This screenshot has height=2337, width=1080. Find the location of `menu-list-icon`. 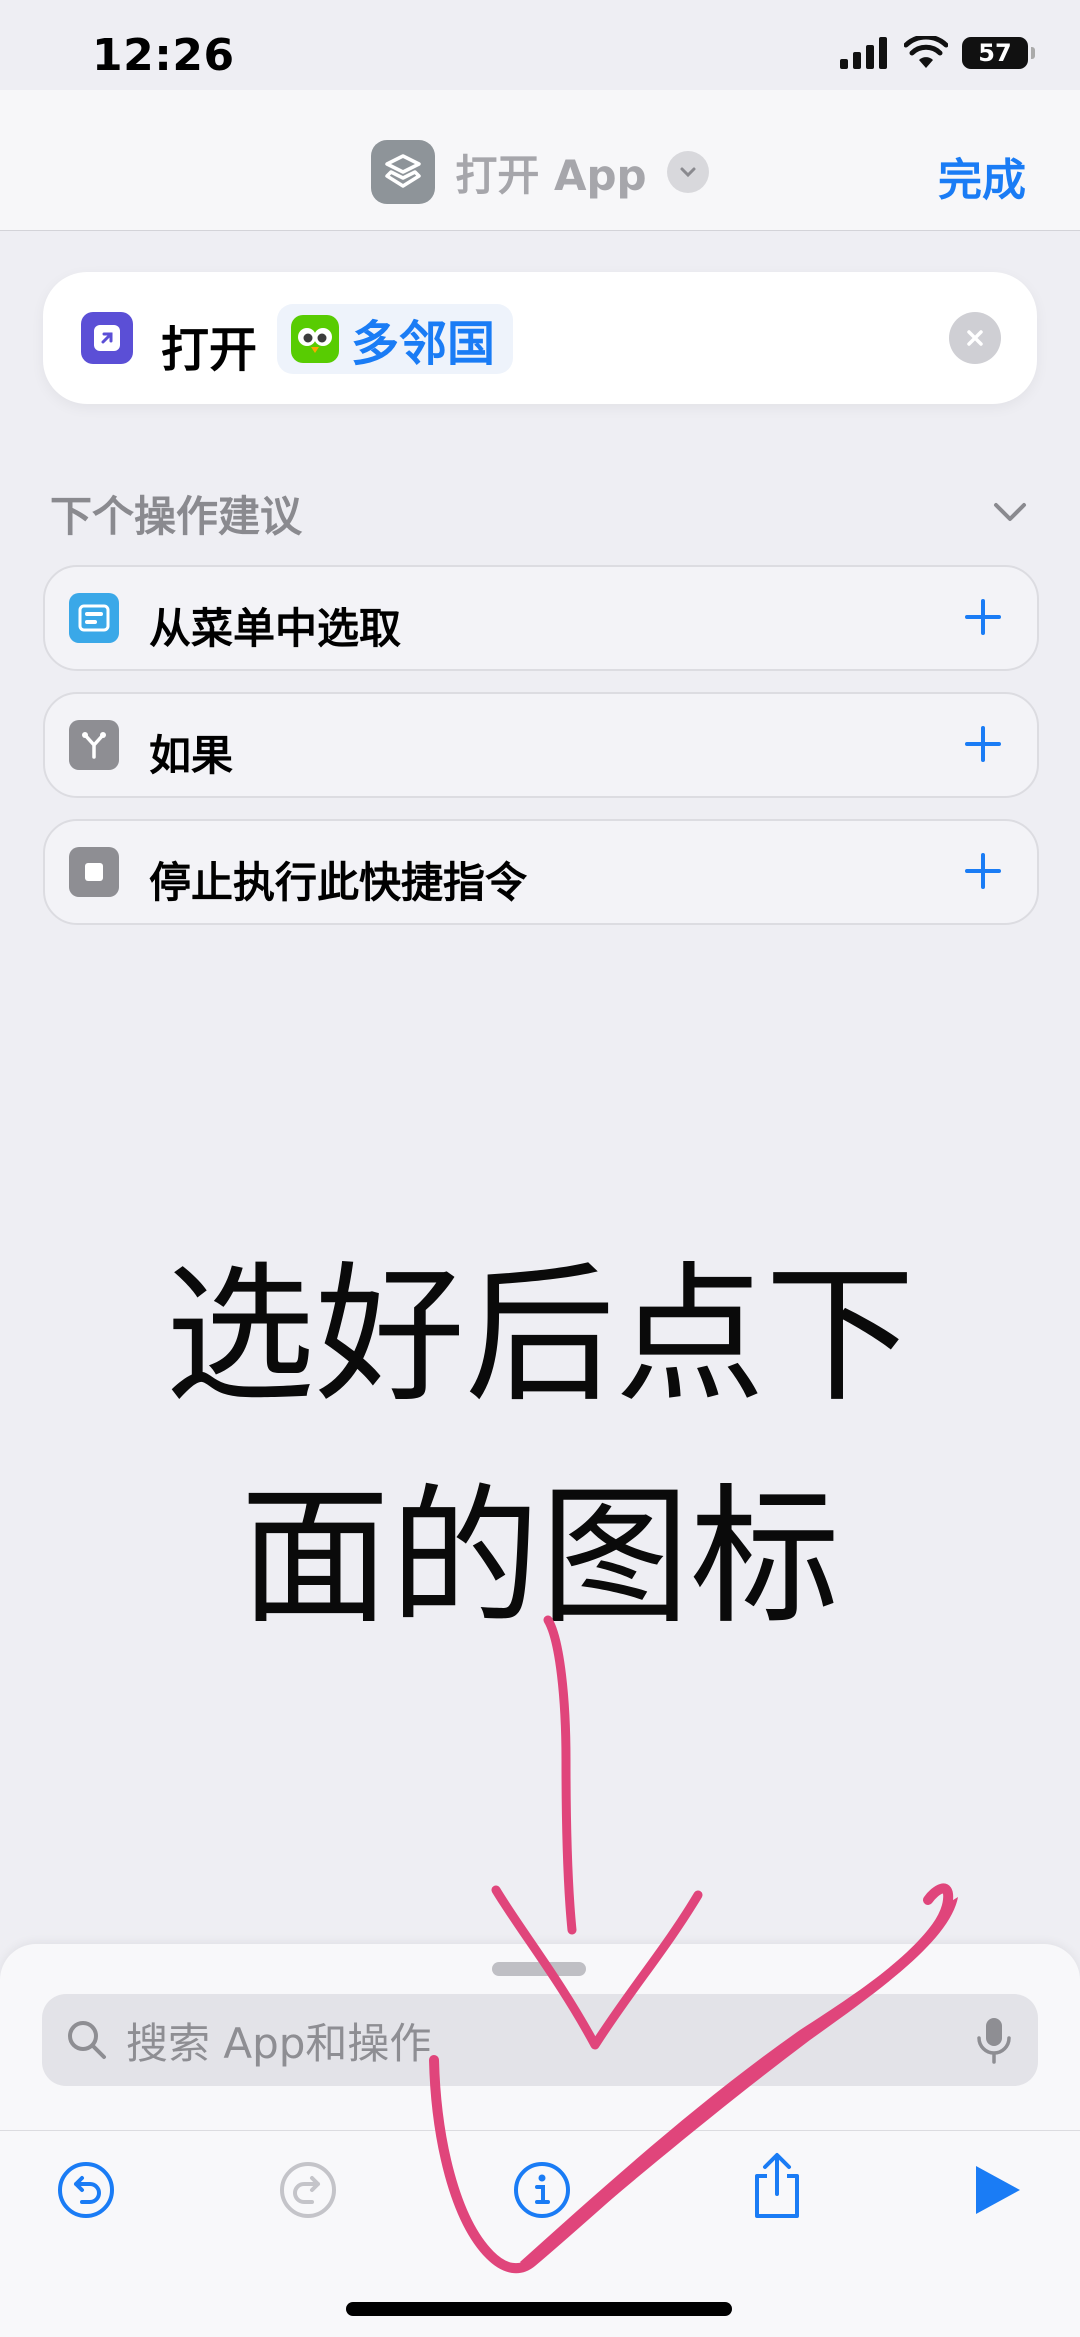

menu-list-icon is located at coordinates (94, 618).